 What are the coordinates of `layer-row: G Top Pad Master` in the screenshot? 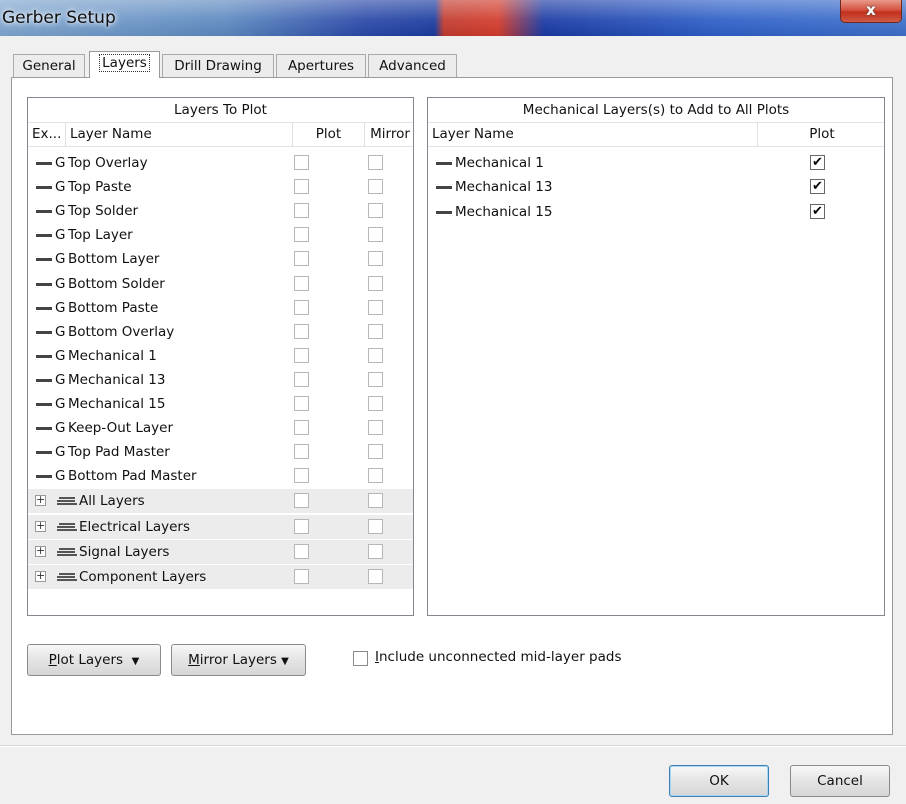 It's located at (220, 452).